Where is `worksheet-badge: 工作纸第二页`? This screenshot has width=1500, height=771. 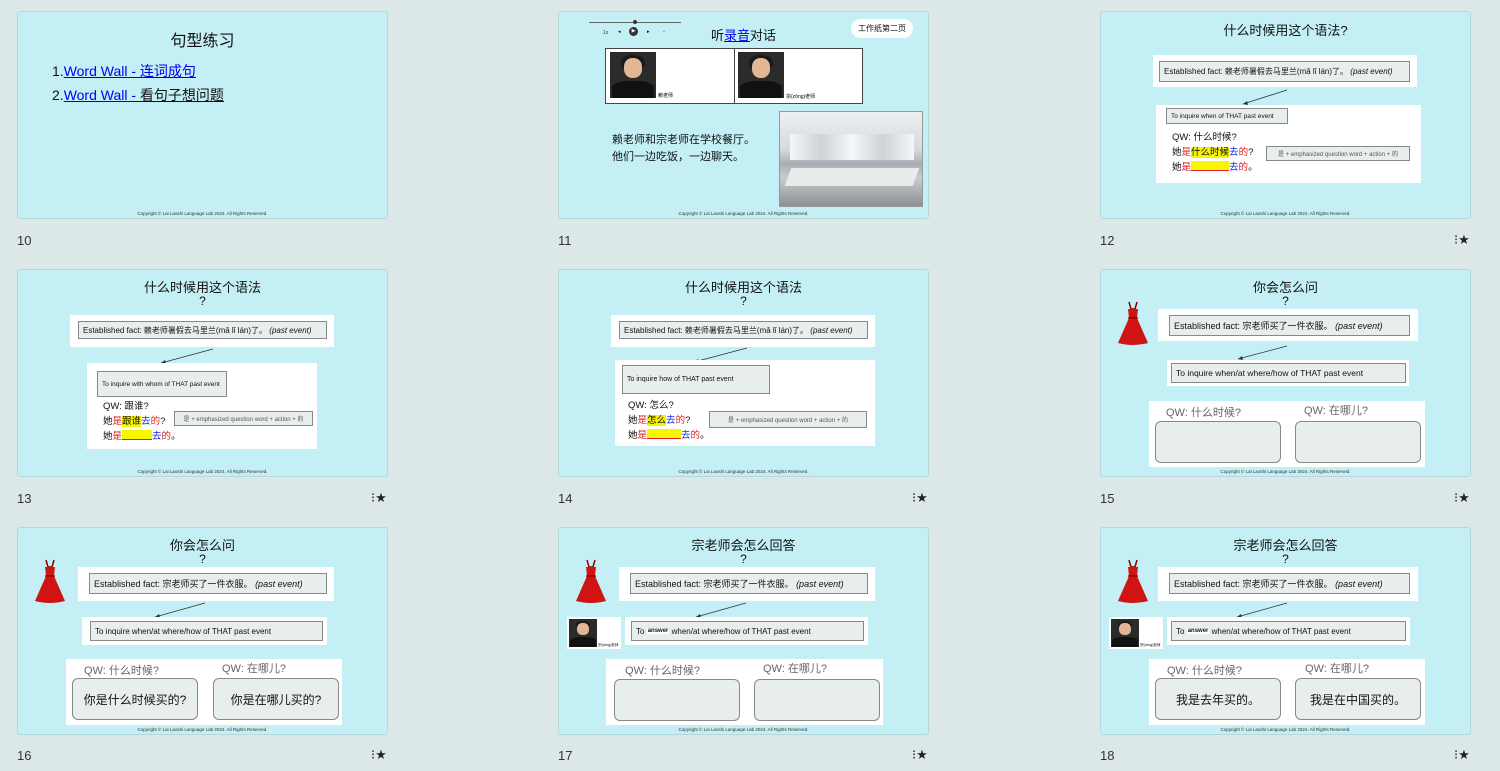 worksheet-badge: 工作纸第二页 is located at coordinates (882, 28).